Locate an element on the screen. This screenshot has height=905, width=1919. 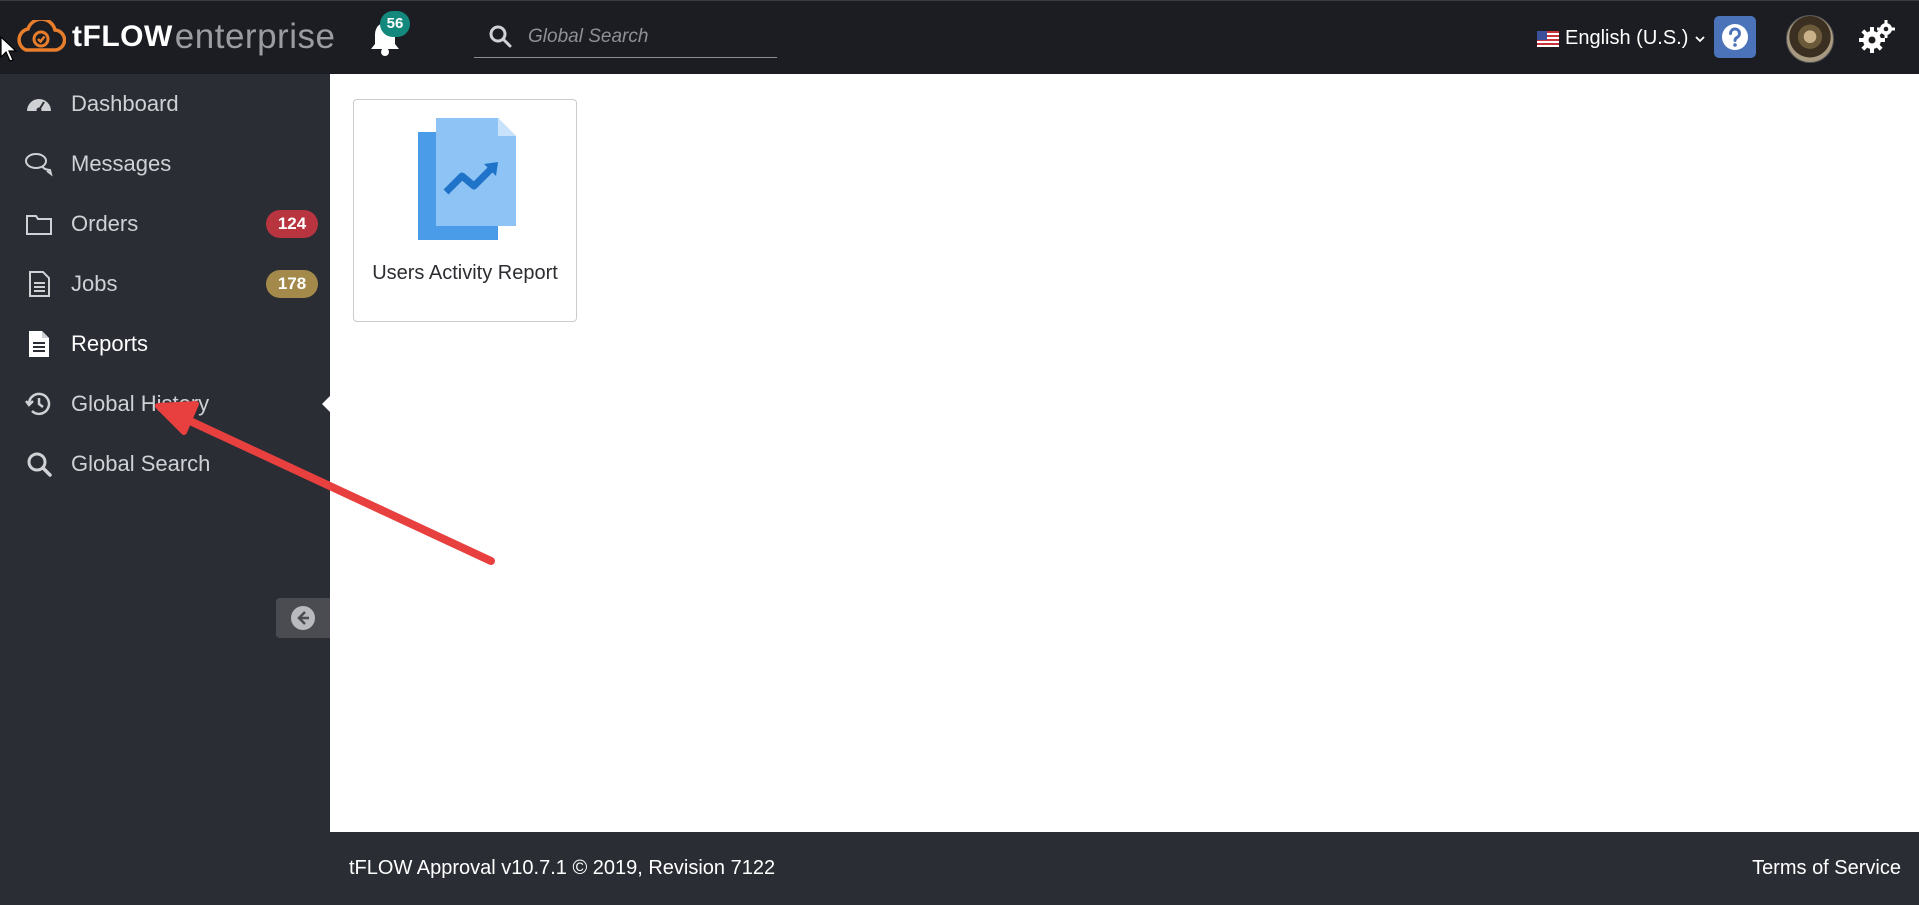
sidebar-item-label: Reports is located at coordinates (110, 343).